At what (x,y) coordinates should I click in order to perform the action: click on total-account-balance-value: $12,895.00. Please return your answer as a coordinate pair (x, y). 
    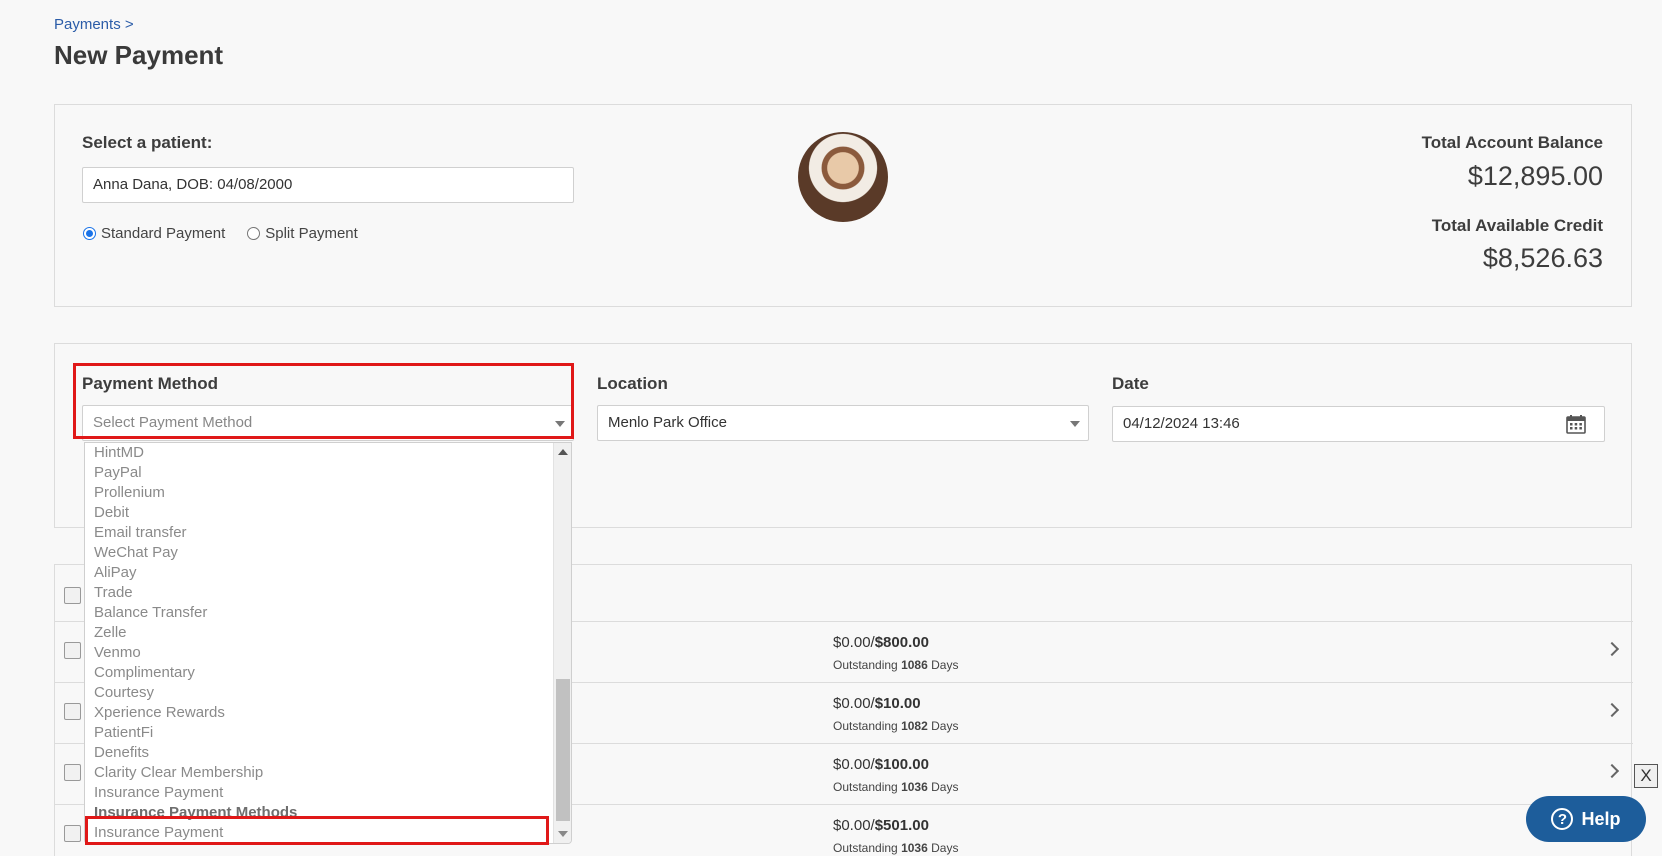
    Looking at the image, I should click on (1535, 176).